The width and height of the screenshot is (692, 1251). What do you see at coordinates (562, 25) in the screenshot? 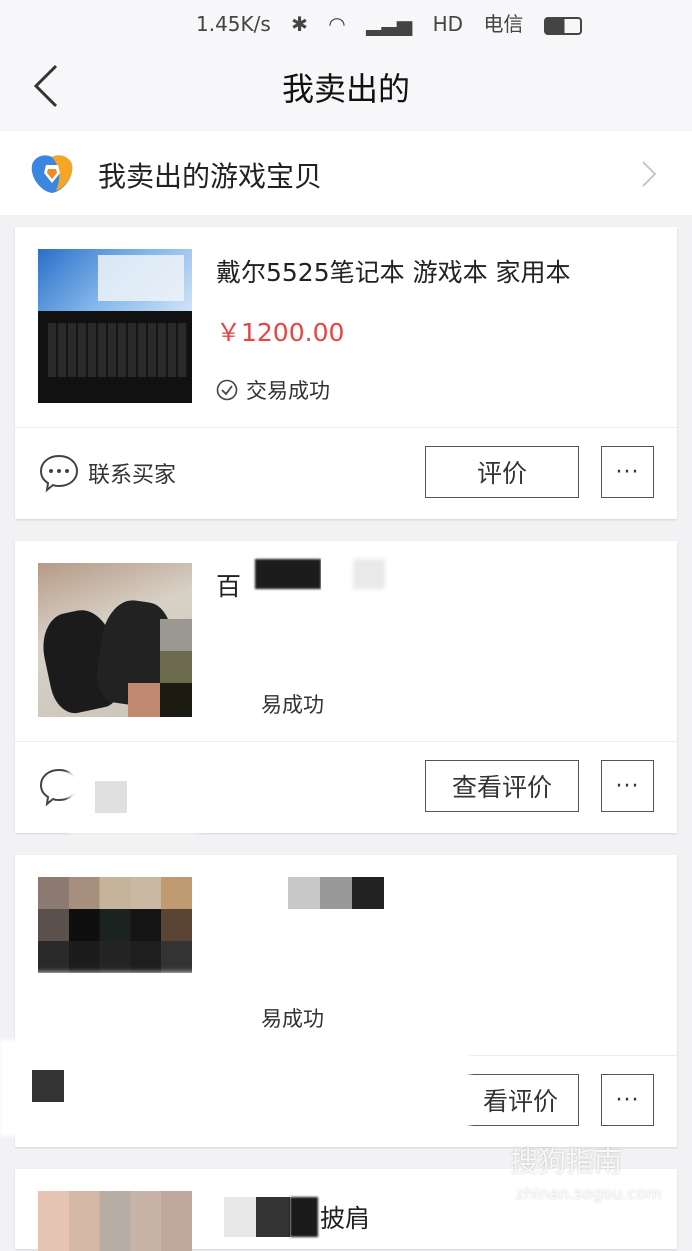
I see `battery-icon` at bounding box center [562, 25].